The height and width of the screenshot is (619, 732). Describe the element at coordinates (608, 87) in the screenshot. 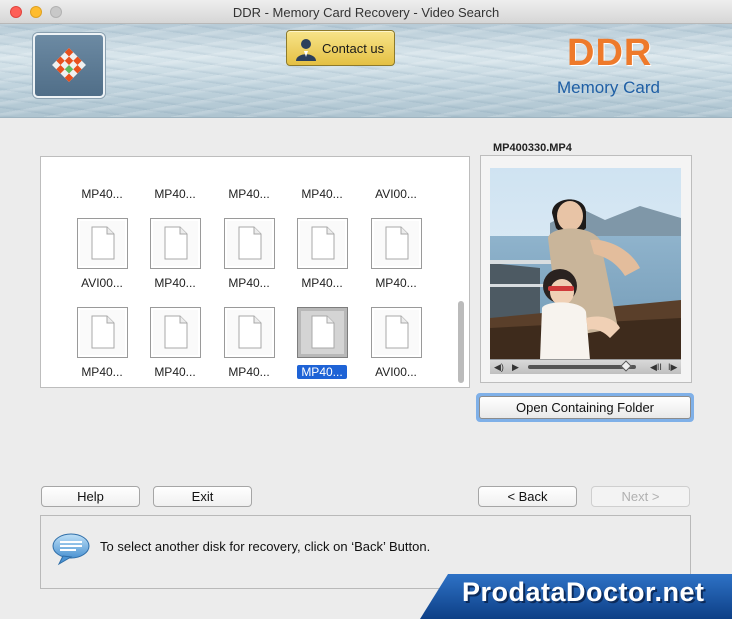

I see `brand-subtitle: Memory Card` at that location.